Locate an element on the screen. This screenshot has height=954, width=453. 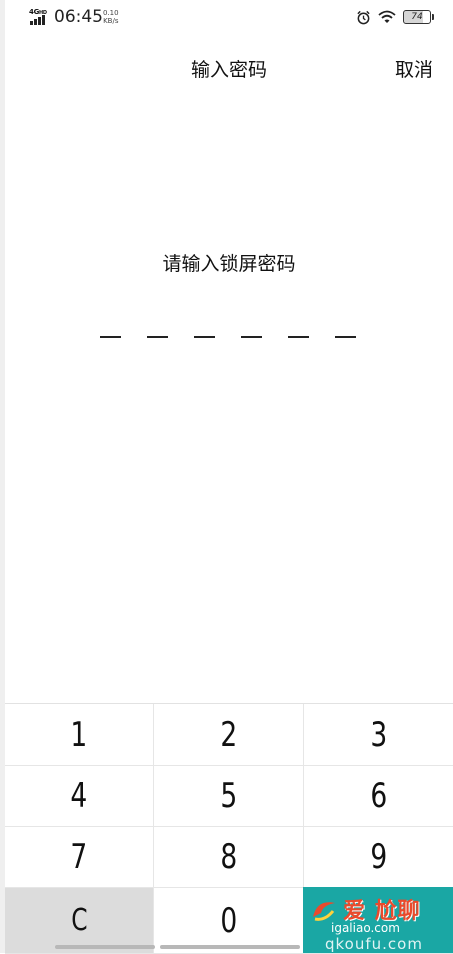
key-8: 8 is located at coordinates (229, 857).